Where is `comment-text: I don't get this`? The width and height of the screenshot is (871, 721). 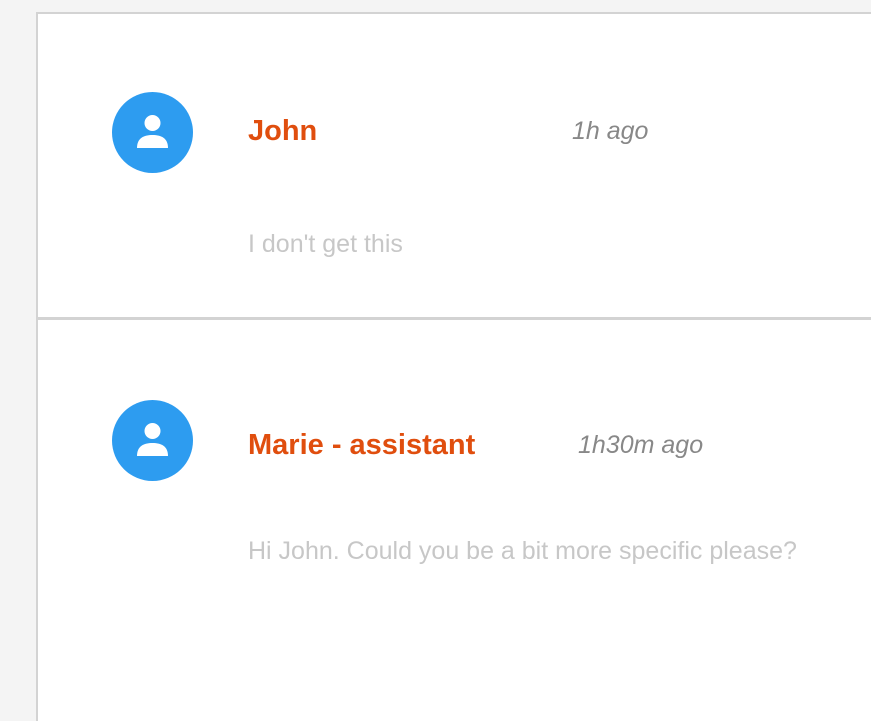 comment-text: I don't get this is located at coordinates (325, 244).